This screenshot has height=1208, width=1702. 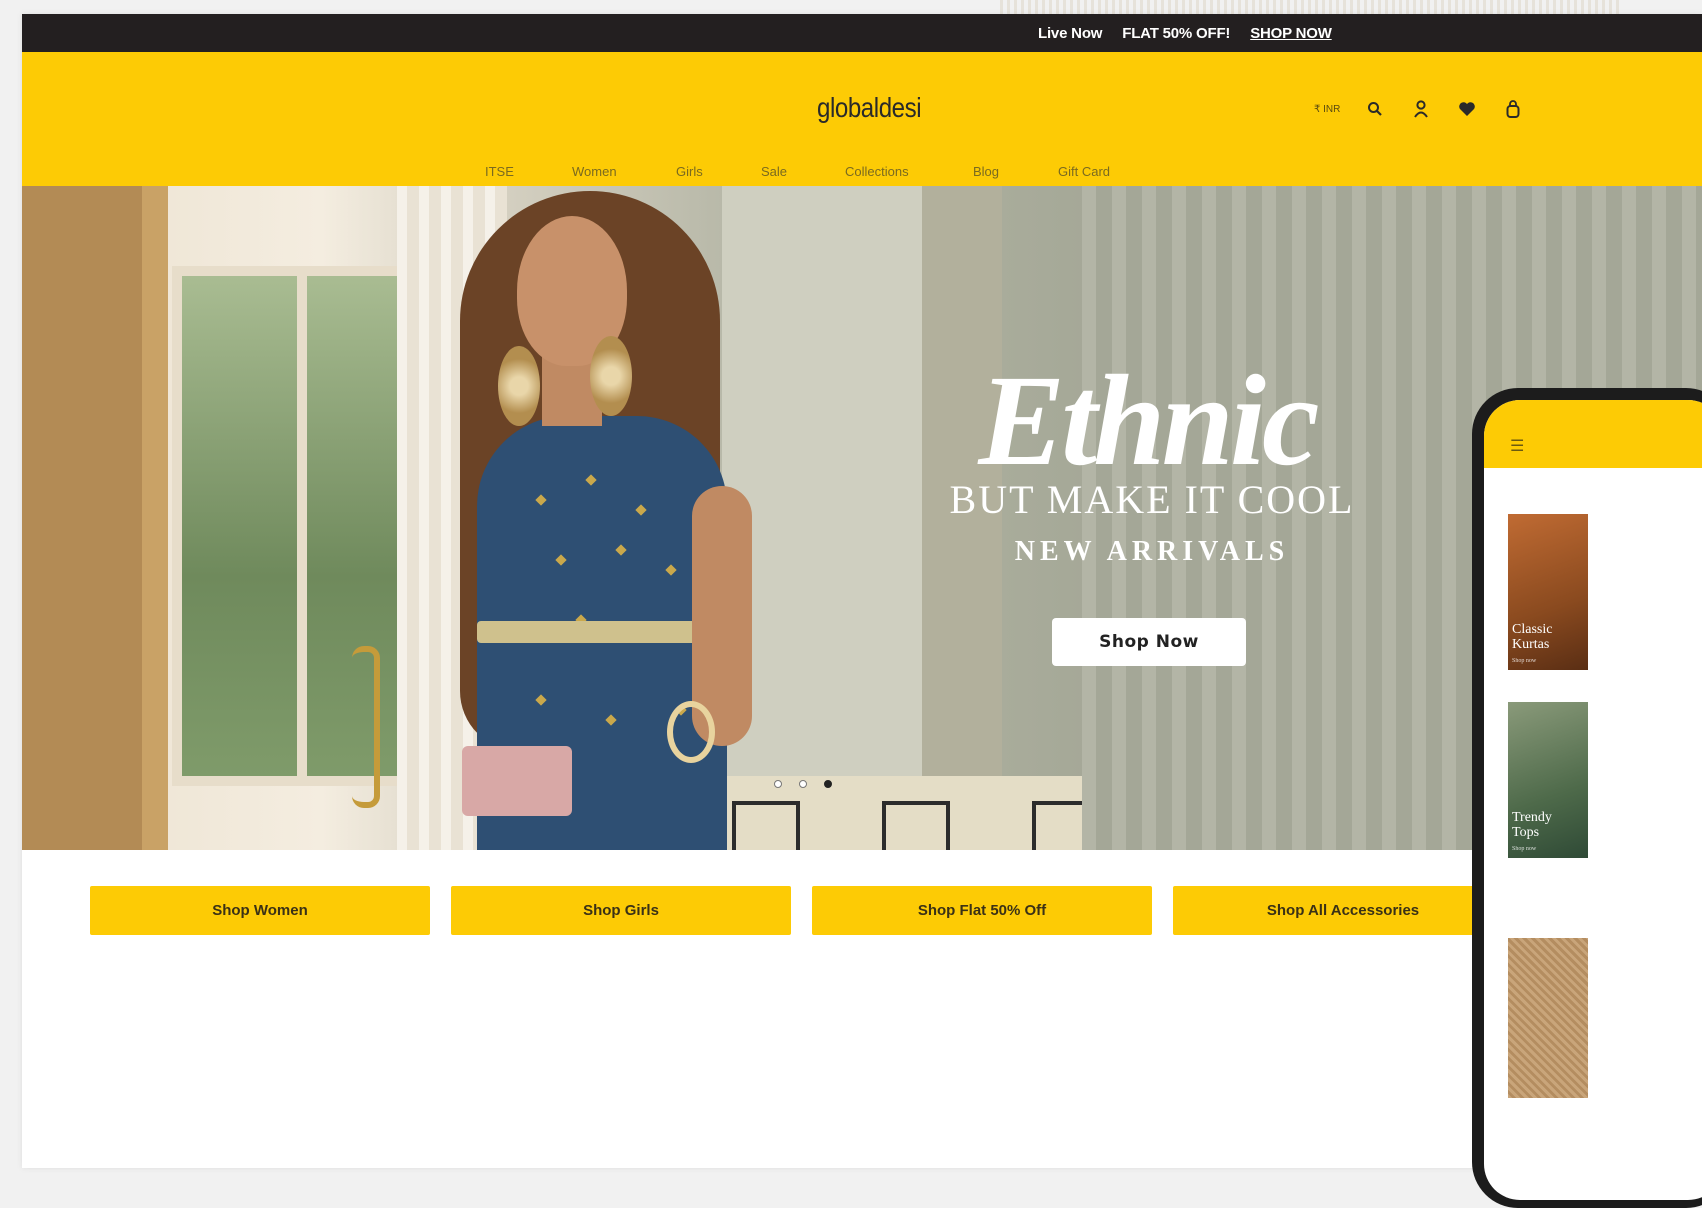 What do you see at coordinates (1548, 1018) in the screenshot?
I see `mobile-card-image` at bounding box center [1548, 1018].